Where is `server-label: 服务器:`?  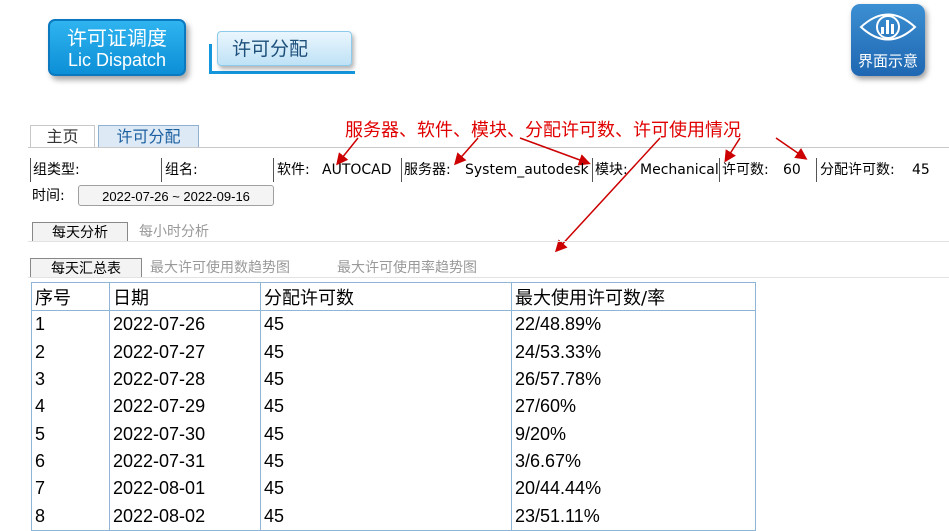
server-label: 服务器: is located at coordinates (427, 170).